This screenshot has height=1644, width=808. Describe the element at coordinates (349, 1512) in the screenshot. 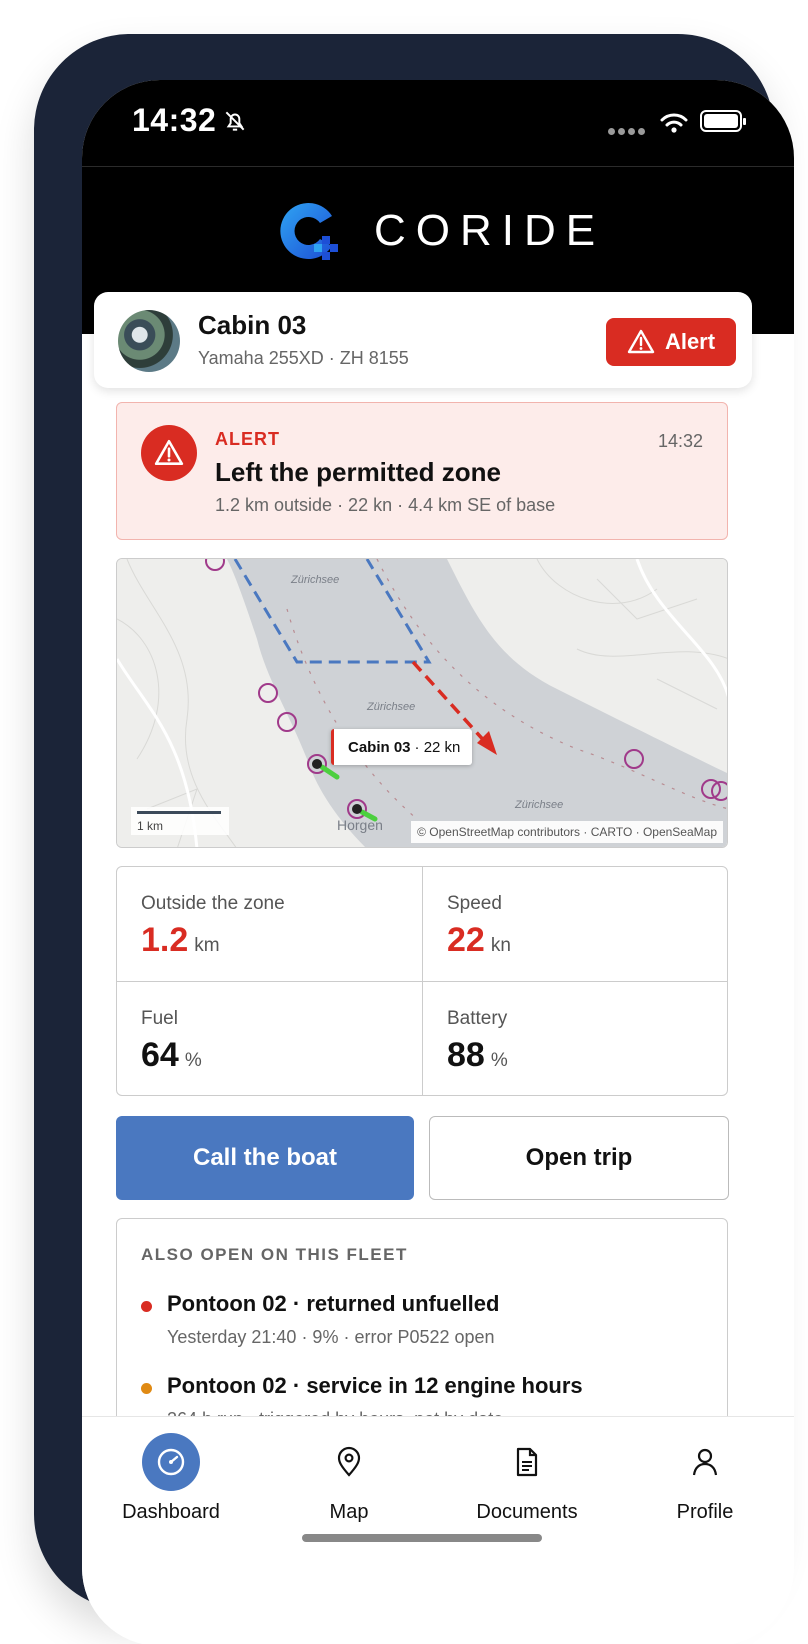

I see `nav-label: Map` at that location.